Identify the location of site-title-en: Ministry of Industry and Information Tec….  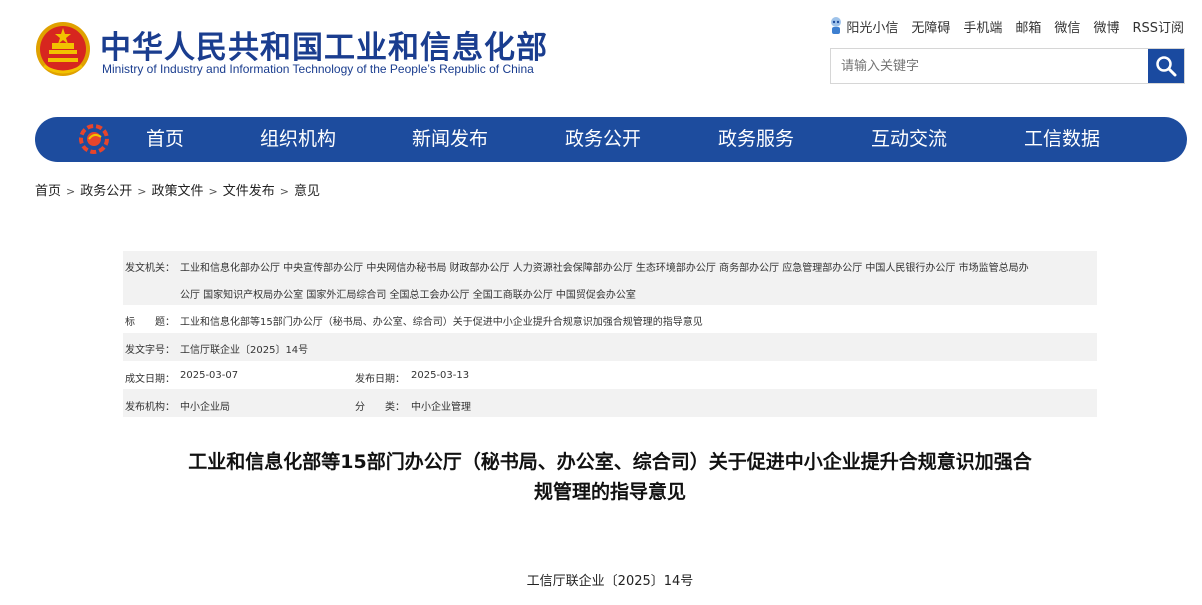
(318, 69).